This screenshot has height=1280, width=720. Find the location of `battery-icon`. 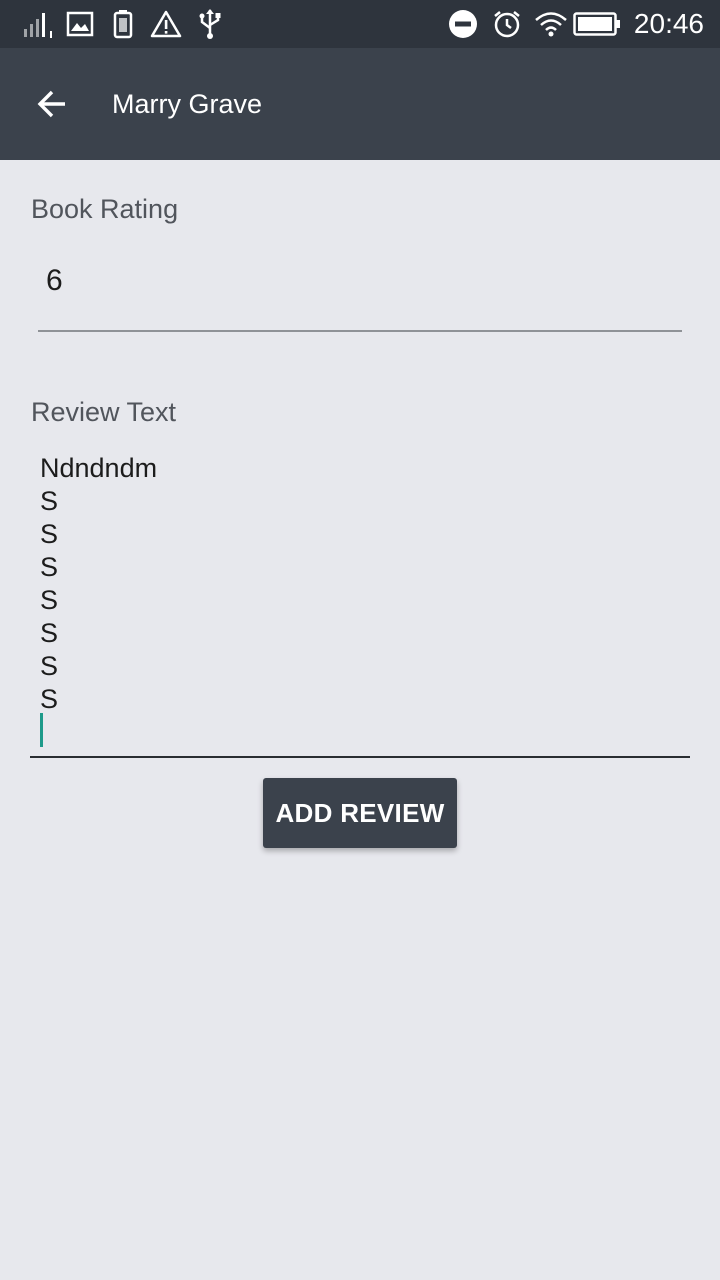

battery-icon is located at coordinates (597, 24).